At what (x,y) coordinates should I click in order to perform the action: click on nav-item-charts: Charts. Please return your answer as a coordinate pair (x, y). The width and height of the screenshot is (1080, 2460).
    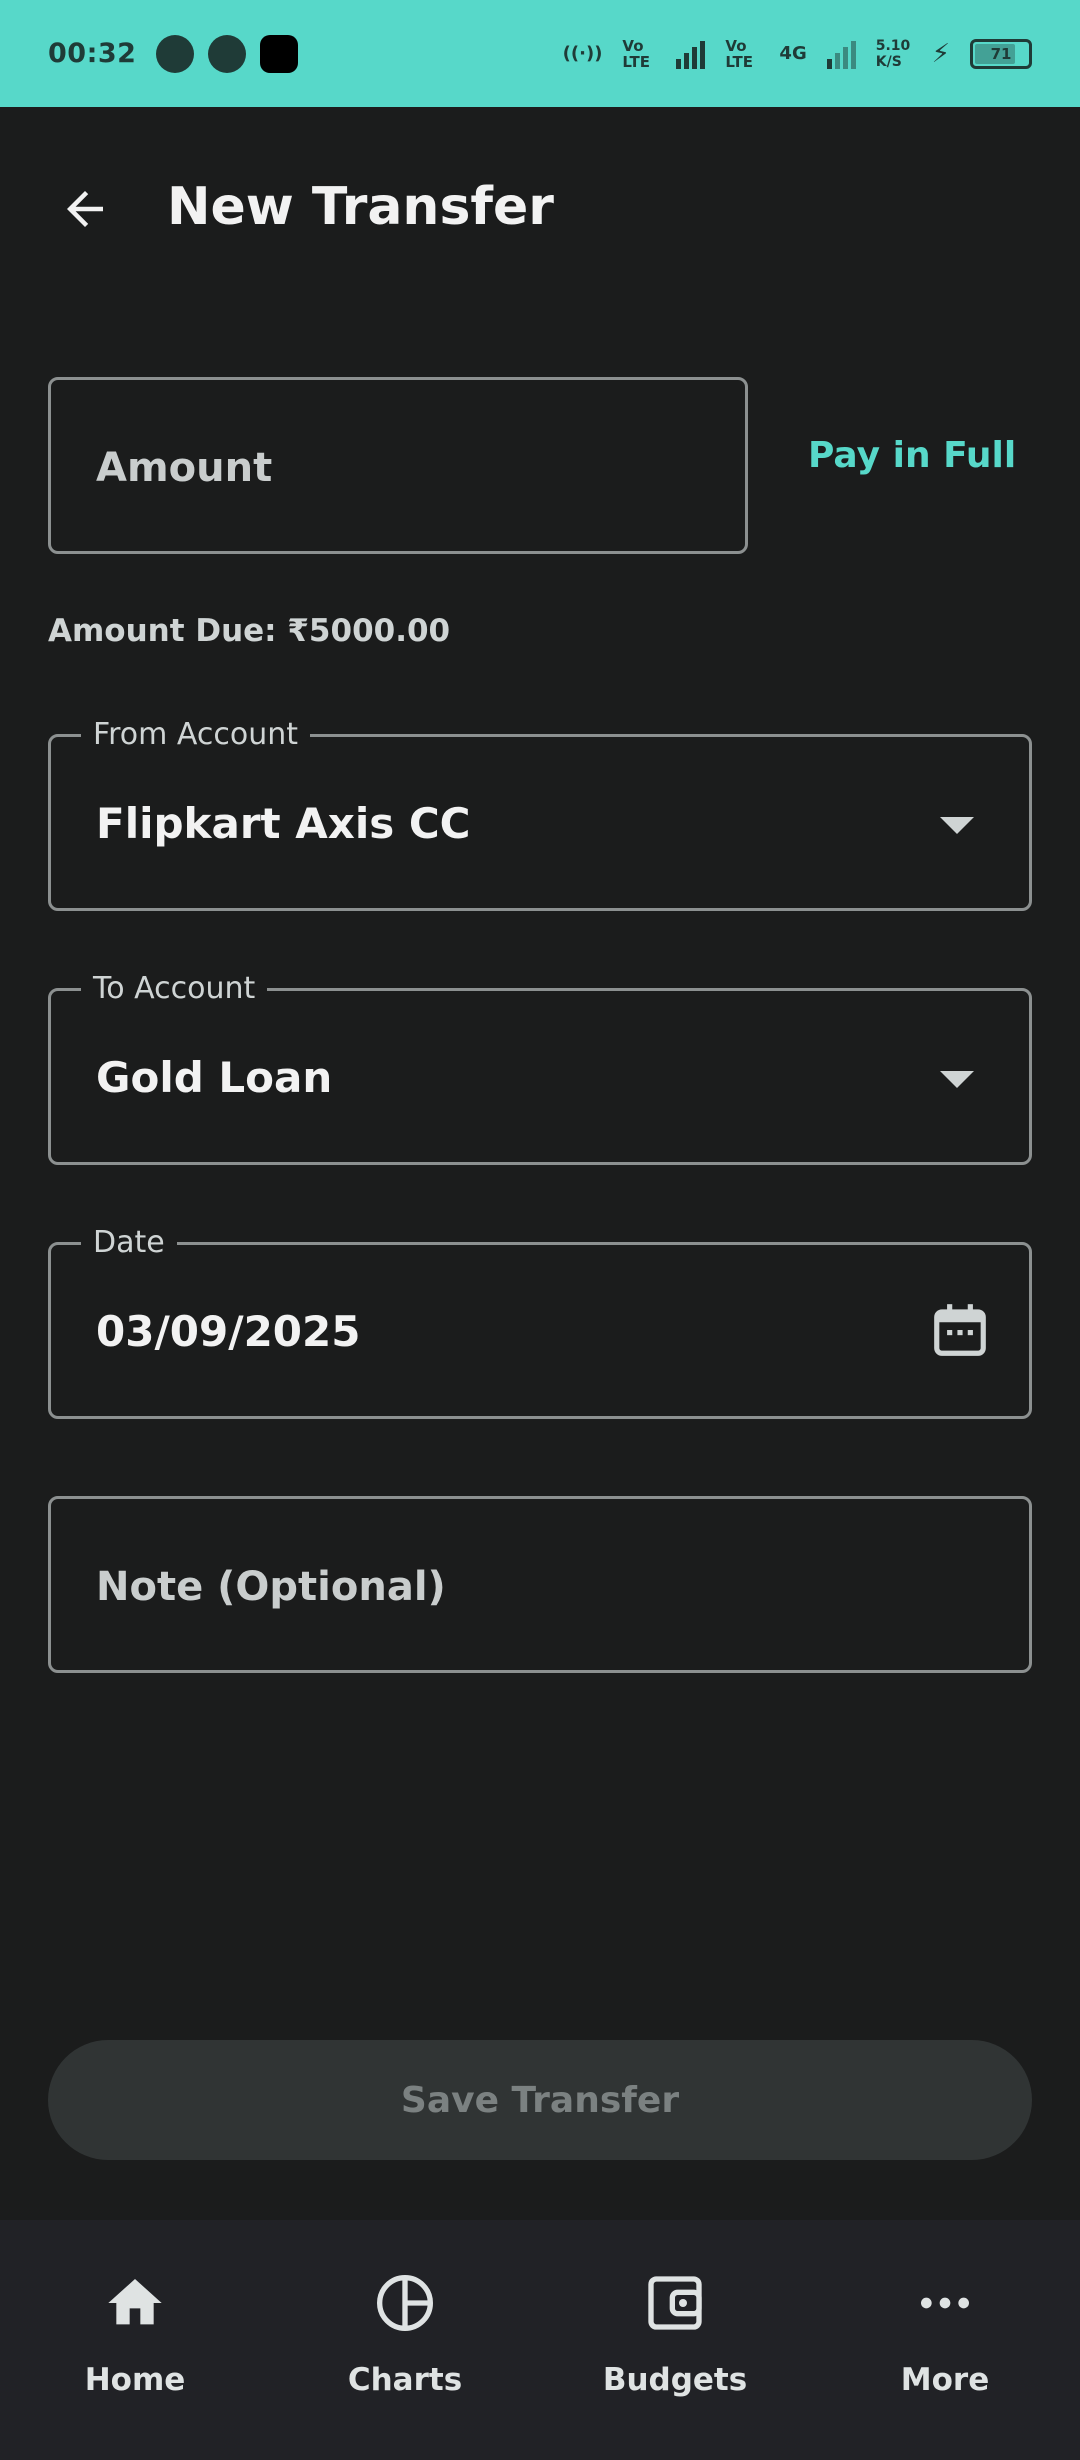
    Looking at the image, I should click on (405, 2340).